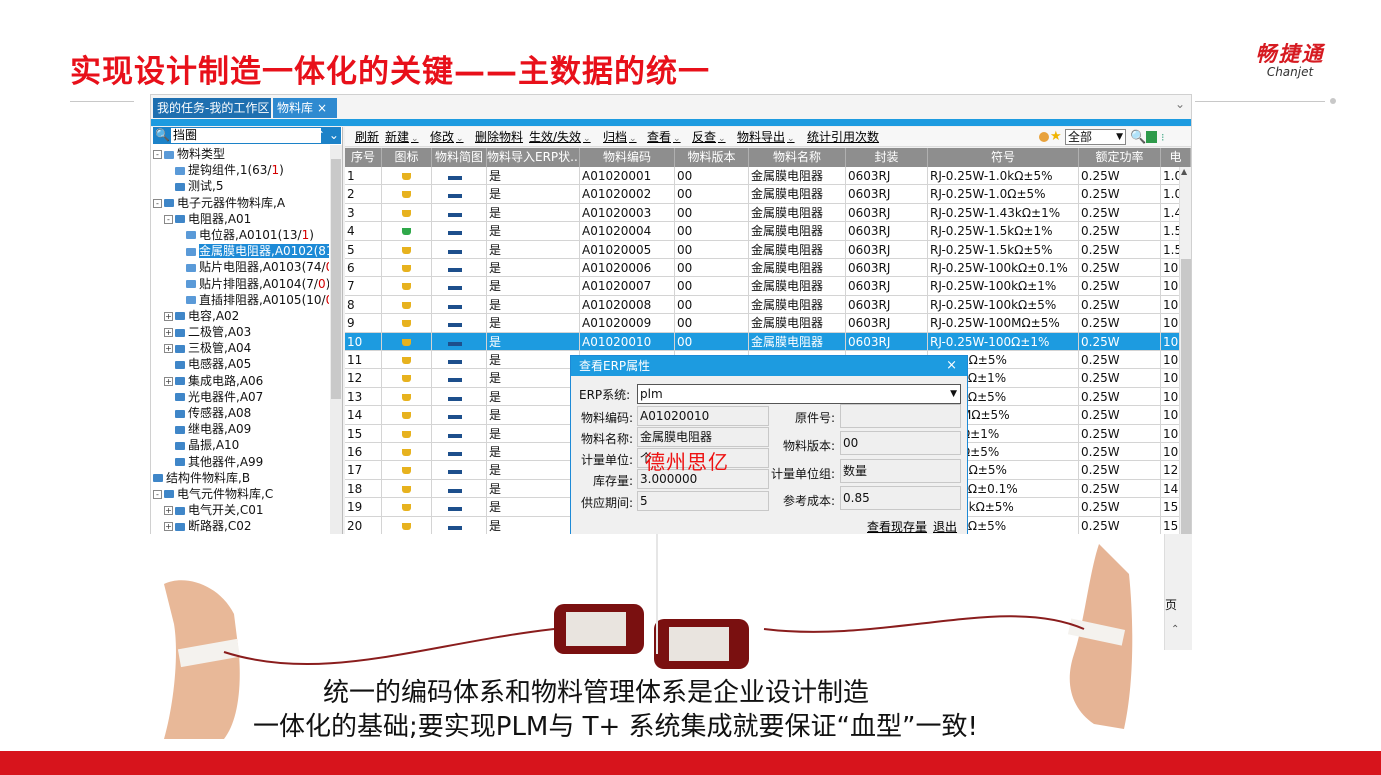 Image resolution: width=1381 pixels, height=775 pixels. What do you see at coordinates (240, 364) in the screenshot?
I see `tree-node: 电感器,A05` at bounding box center [240, 364].